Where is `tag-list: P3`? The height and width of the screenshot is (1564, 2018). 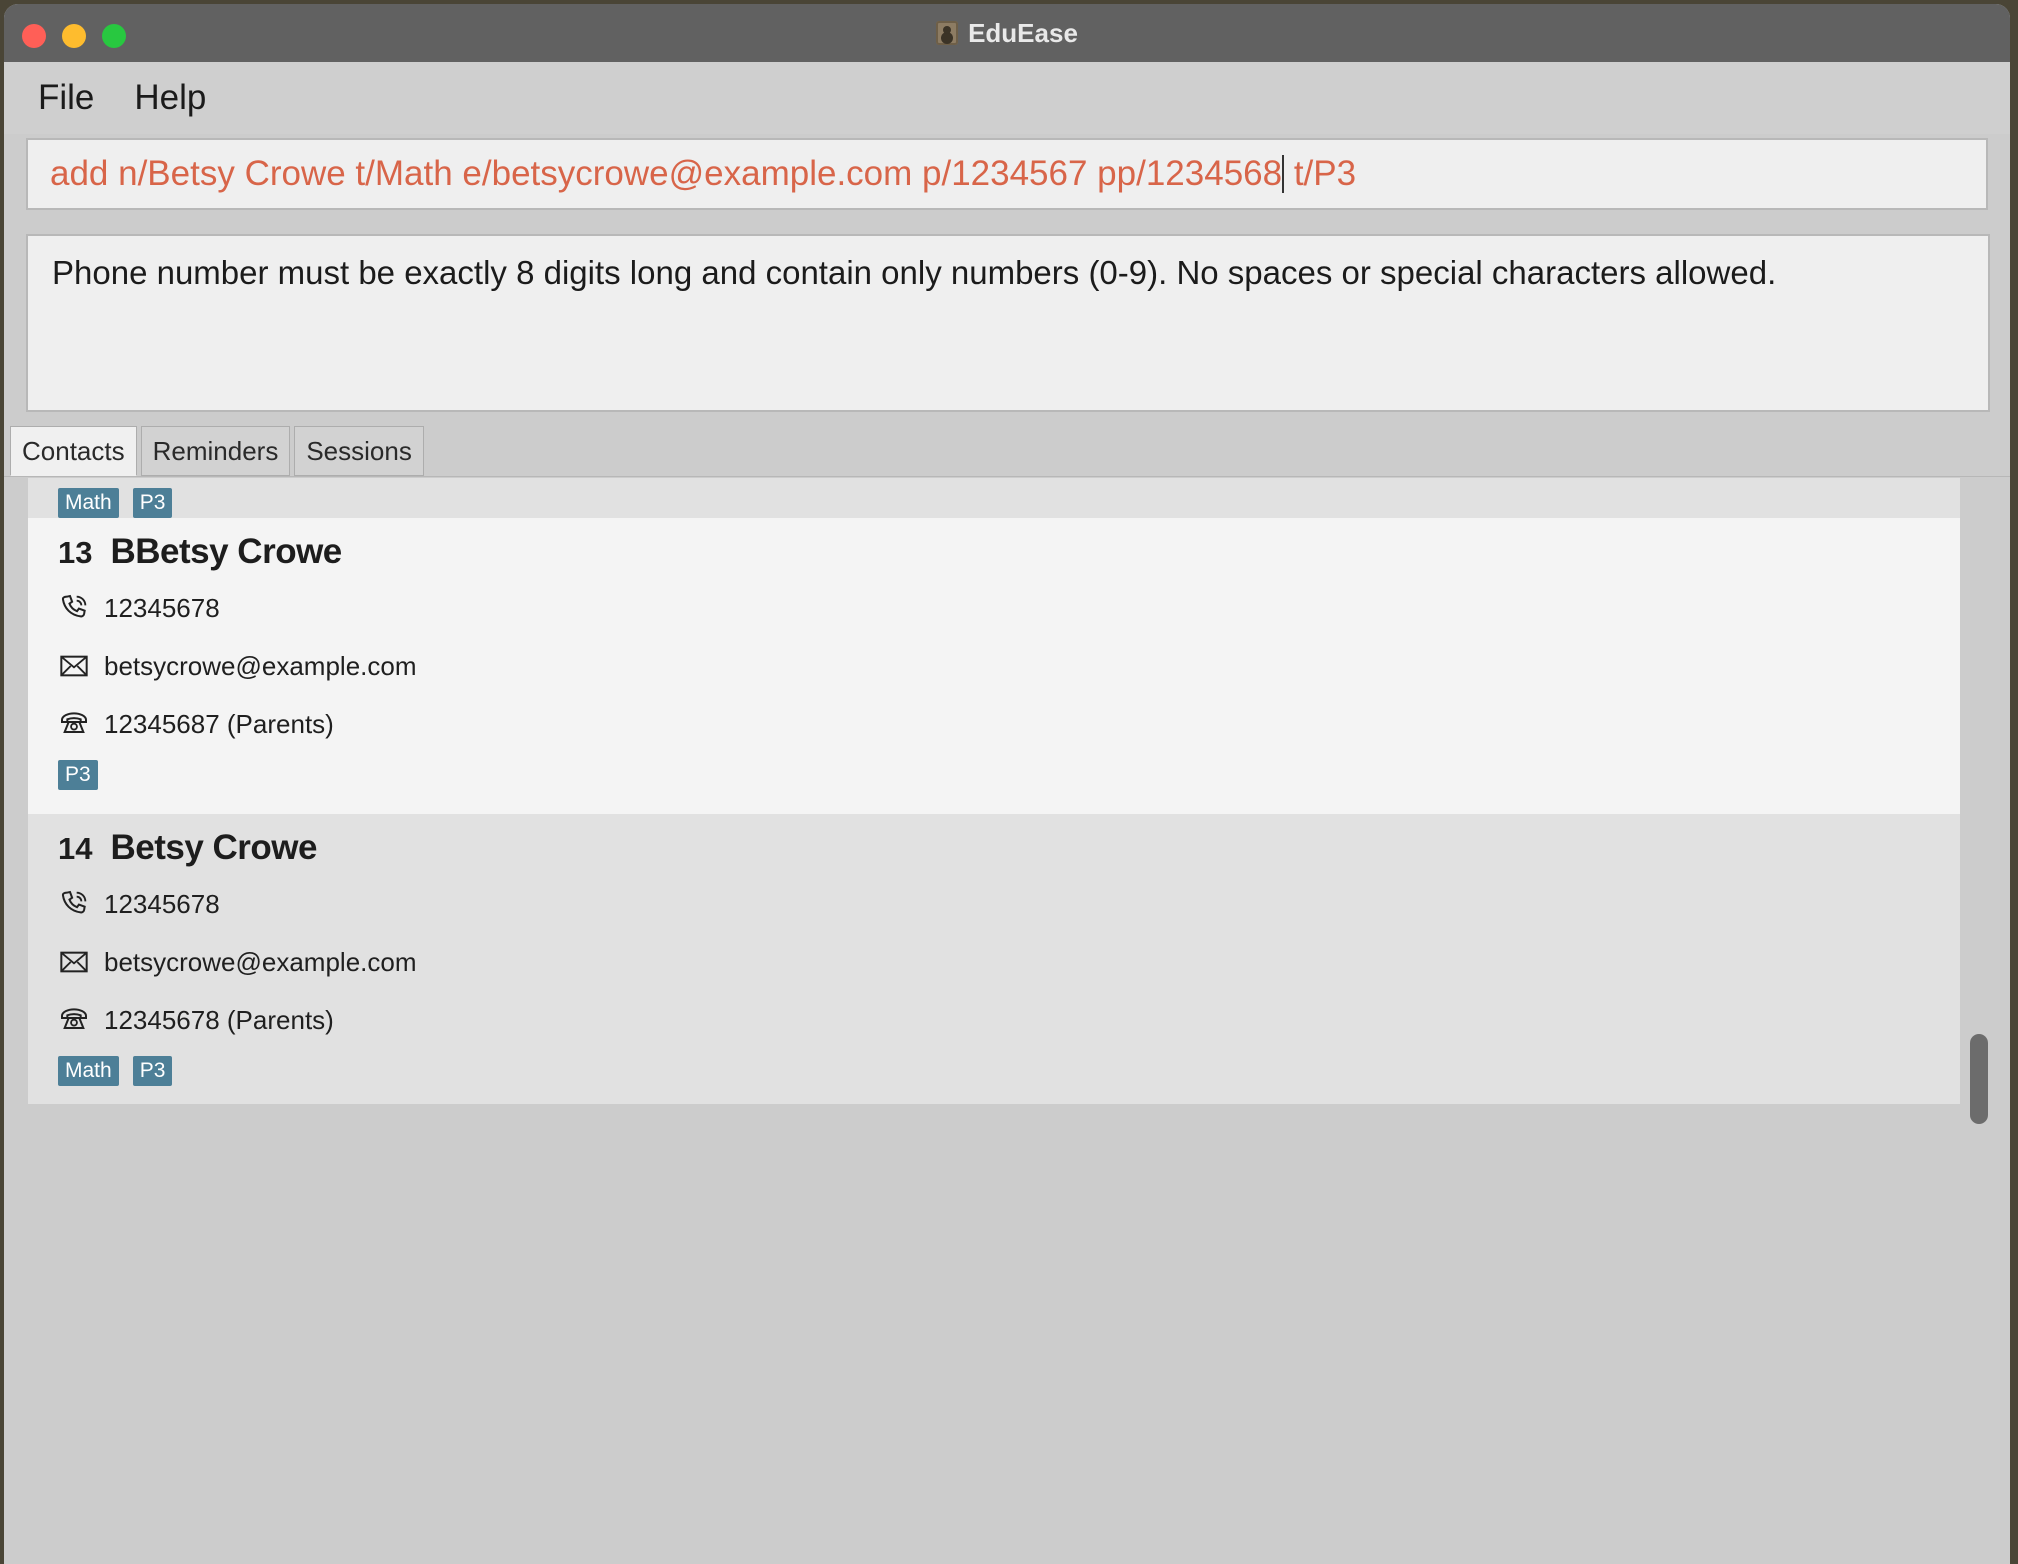
tag-list: P3 is located at coordinates (1009, 775).